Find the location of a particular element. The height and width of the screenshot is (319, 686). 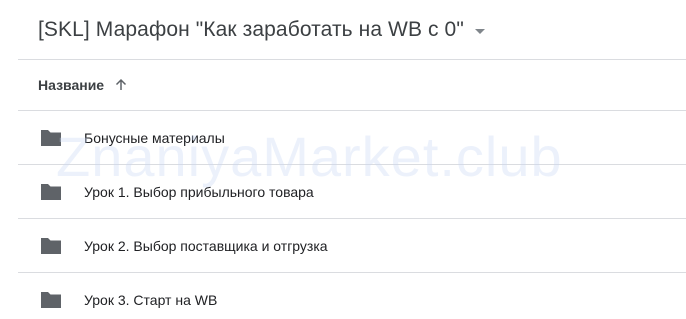

sort-by-name-button: Название is located at coordinates (83, 85).